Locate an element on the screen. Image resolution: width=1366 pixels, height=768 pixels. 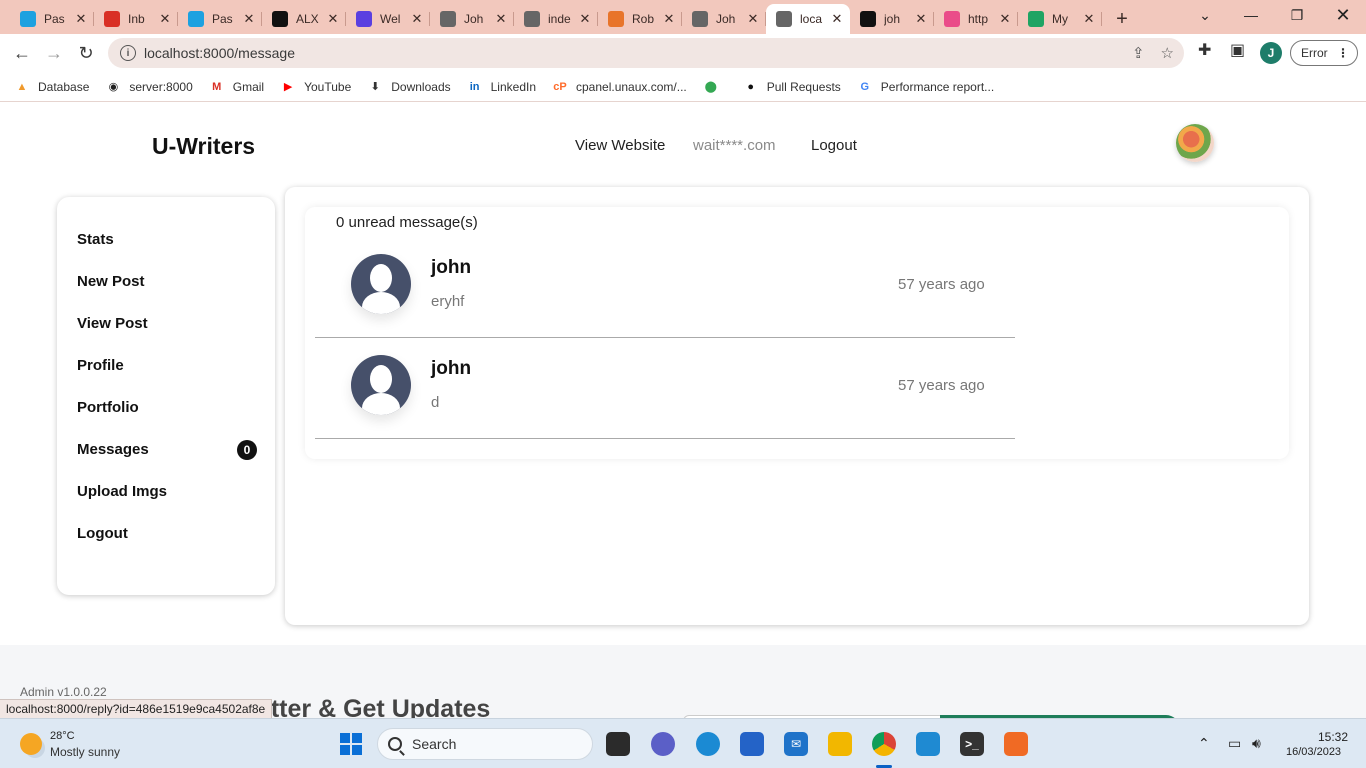
error-button: Error ⋮ is located at coordinates (1324, 53).